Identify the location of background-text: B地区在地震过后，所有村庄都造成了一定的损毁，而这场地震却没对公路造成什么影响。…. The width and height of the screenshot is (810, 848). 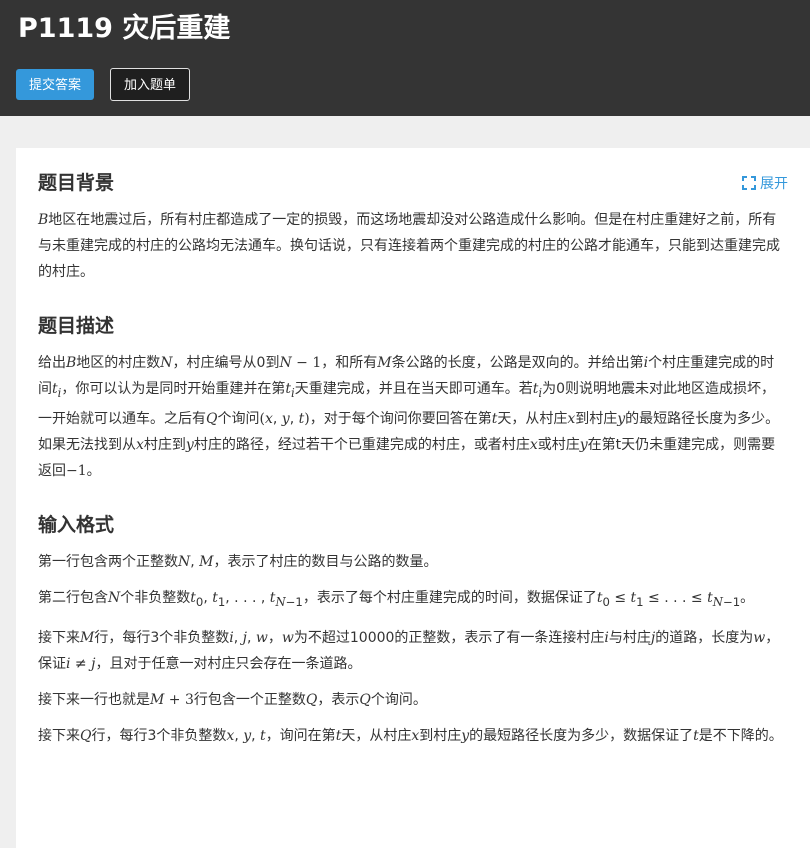
(409, 246).